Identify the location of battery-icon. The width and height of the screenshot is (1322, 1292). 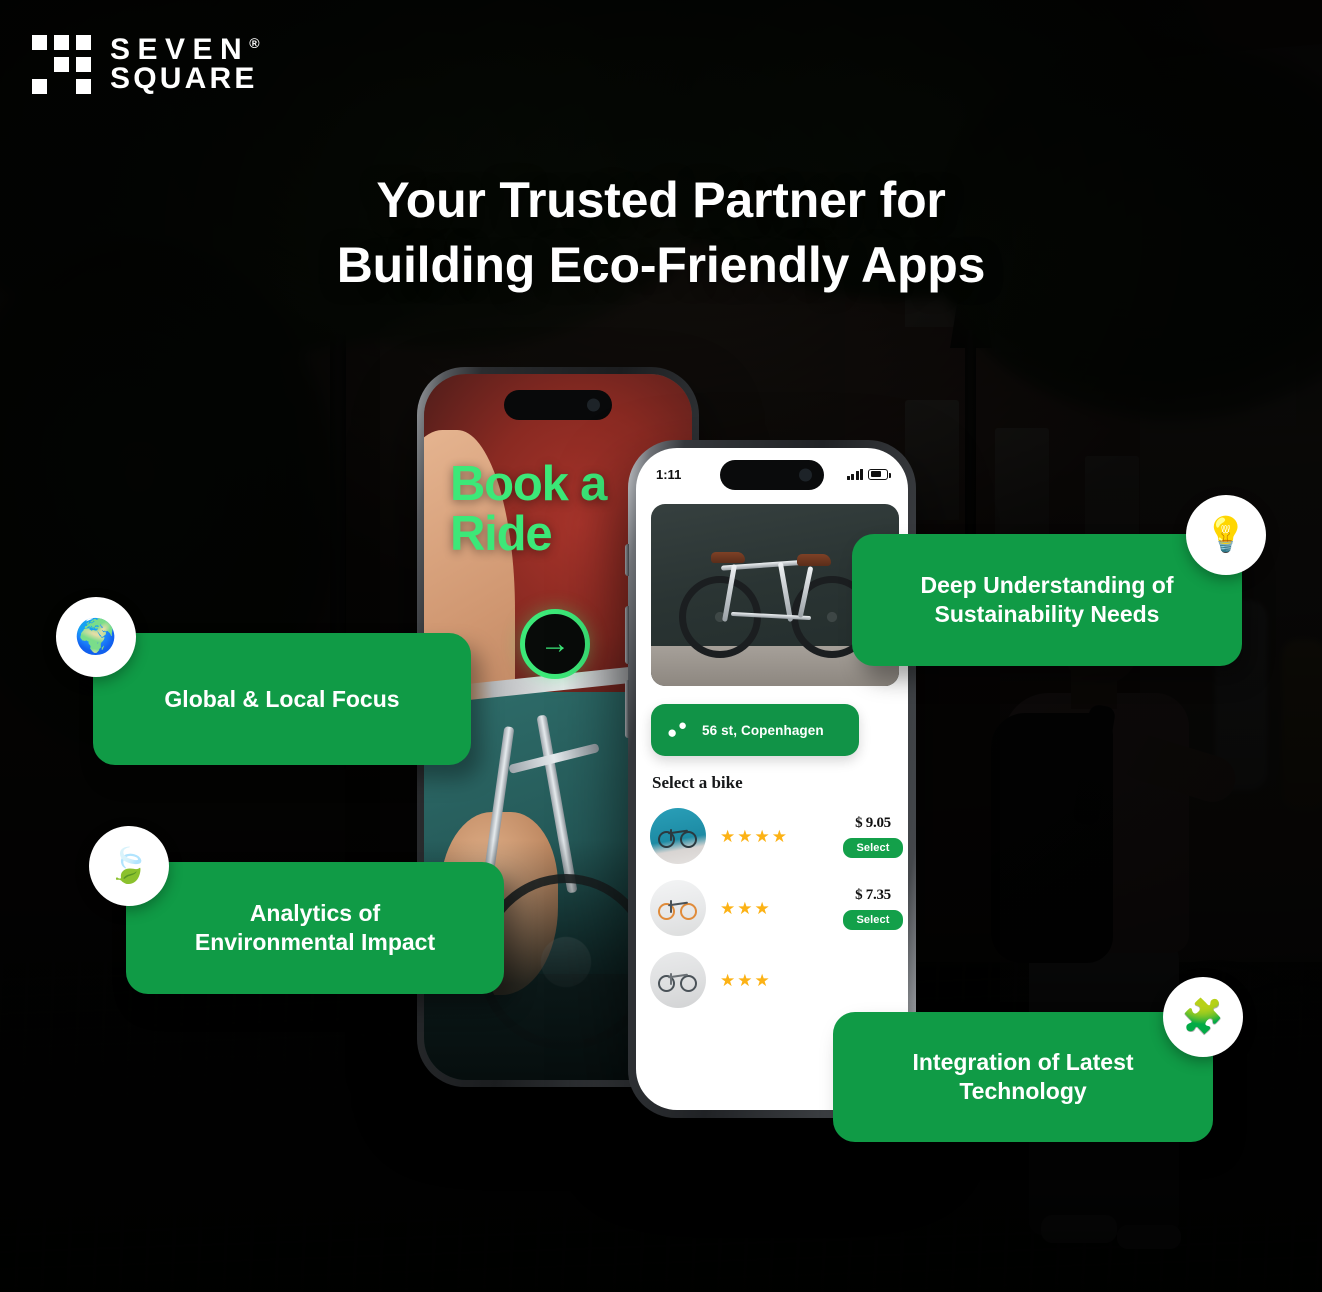
(879, 474).